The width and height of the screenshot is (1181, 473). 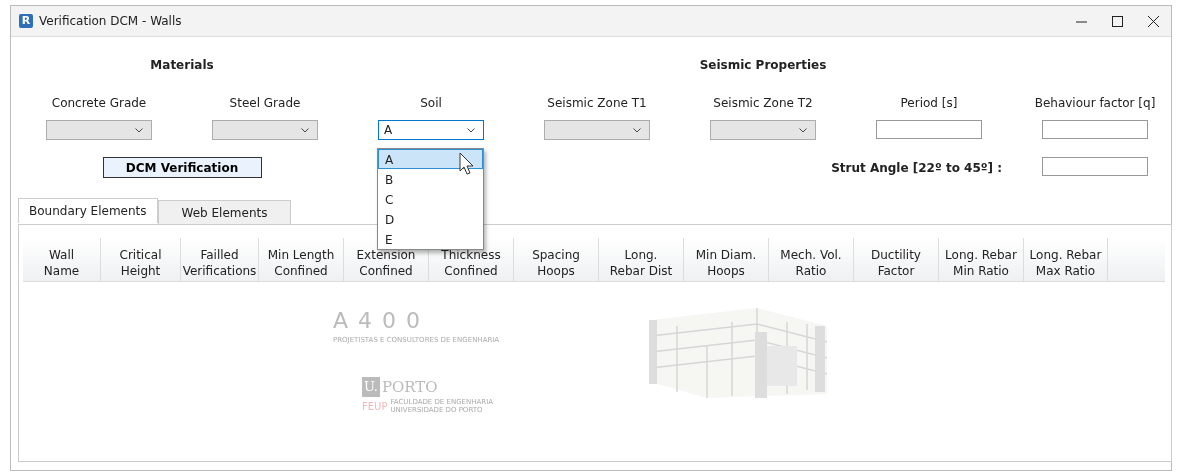 I want to click on field-label: Steel Grade, so click(x=265, y=103).